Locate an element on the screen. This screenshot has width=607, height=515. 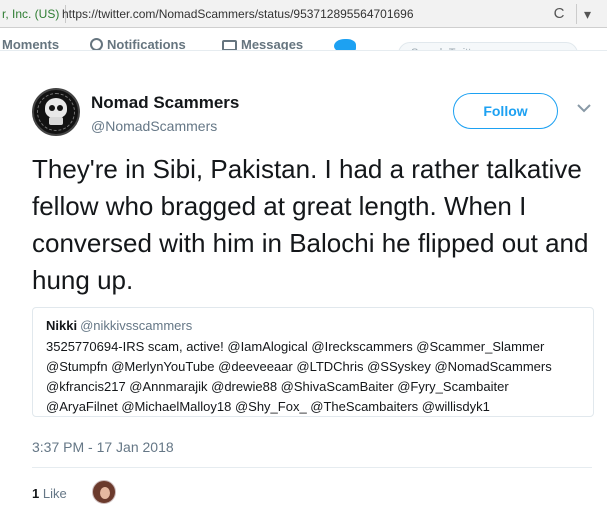
quoted-author-handle: @nikkivsscammers is located at coordinates (136, 325).